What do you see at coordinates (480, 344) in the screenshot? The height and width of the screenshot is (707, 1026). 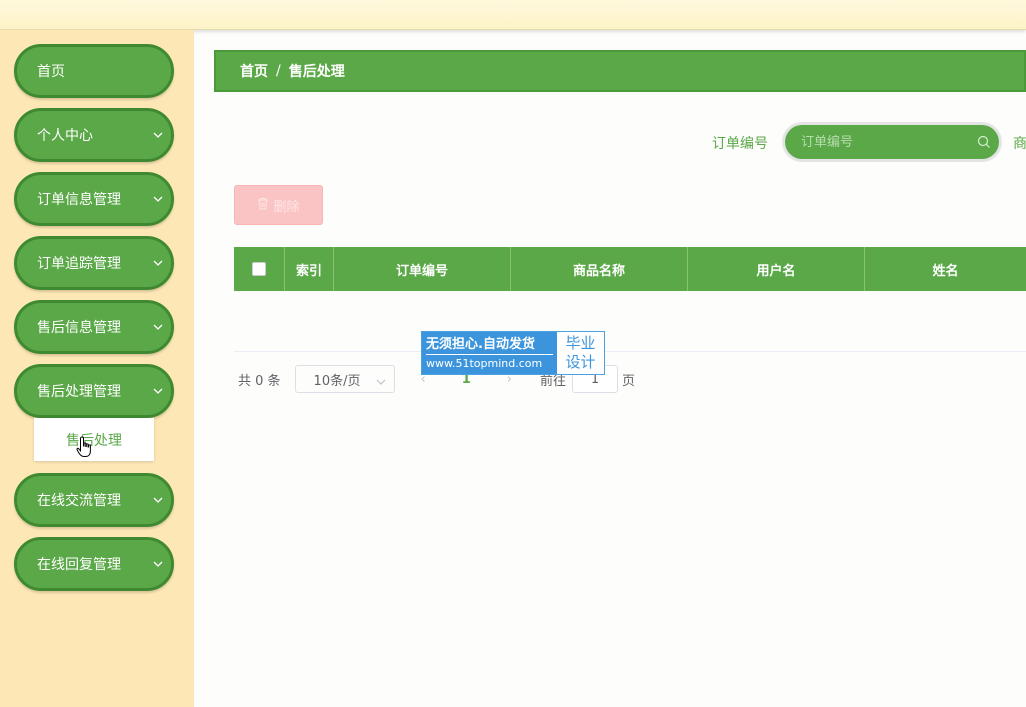 I see `watermark-line1: 无须担心.自动发货` at bounding box center [480, 344].